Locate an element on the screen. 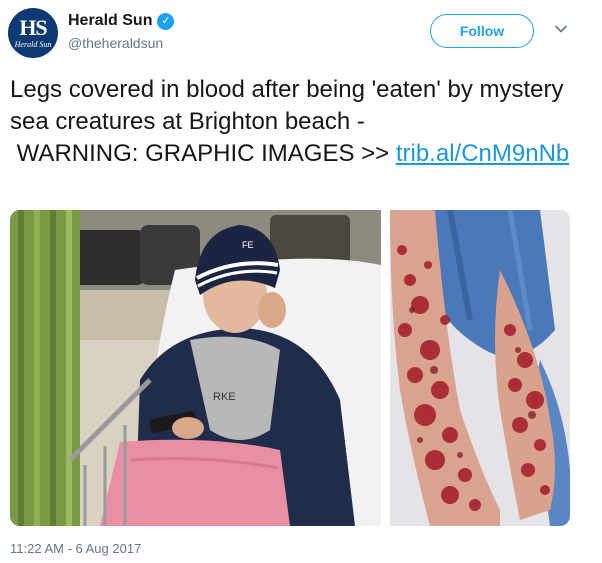  handle: @theheraldsun is located at coordinates (115, 43).